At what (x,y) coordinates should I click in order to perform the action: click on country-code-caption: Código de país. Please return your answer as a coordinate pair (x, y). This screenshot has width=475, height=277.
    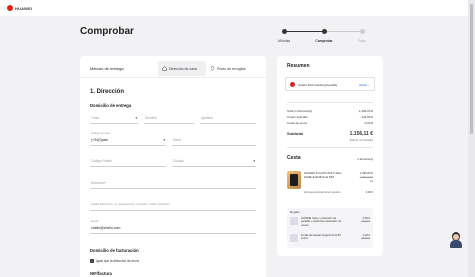
    Looking at the image, I should click on (100, 133).